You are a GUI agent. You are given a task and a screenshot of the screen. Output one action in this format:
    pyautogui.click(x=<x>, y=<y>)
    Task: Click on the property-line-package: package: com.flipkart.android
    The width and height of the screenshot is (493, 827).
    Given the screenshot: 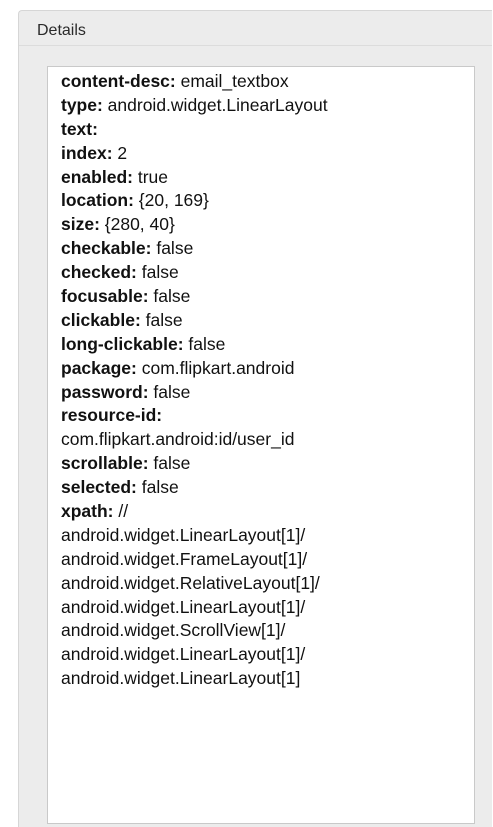 What is the action you would take?
    pyautogui.click(x=264, y=369)
    